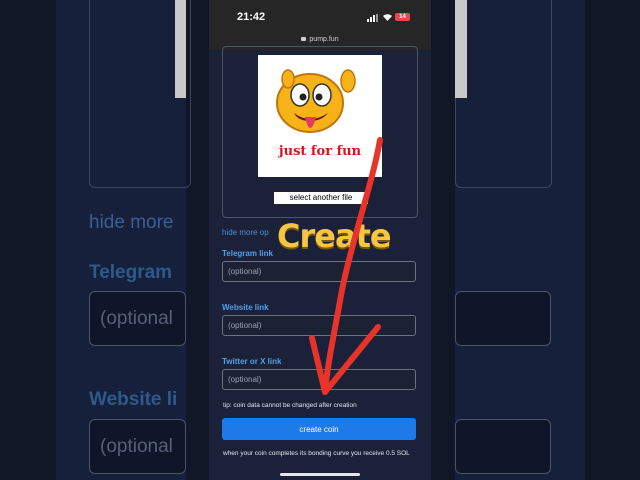  Describe the element at coordinates (320, 17) in the screenshot. I see `status-bar: 21:42 14` at that location.